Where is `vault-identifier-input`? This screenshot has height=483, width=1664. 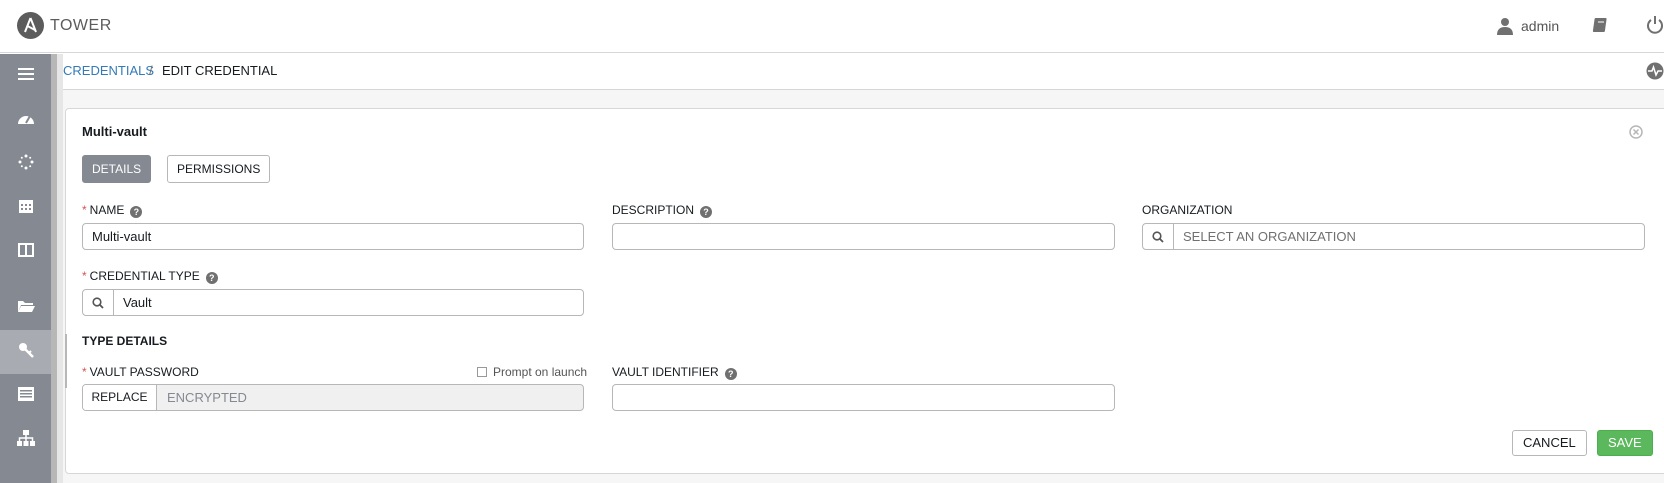 vault-identifier-input is located at coordinates (863, 397).